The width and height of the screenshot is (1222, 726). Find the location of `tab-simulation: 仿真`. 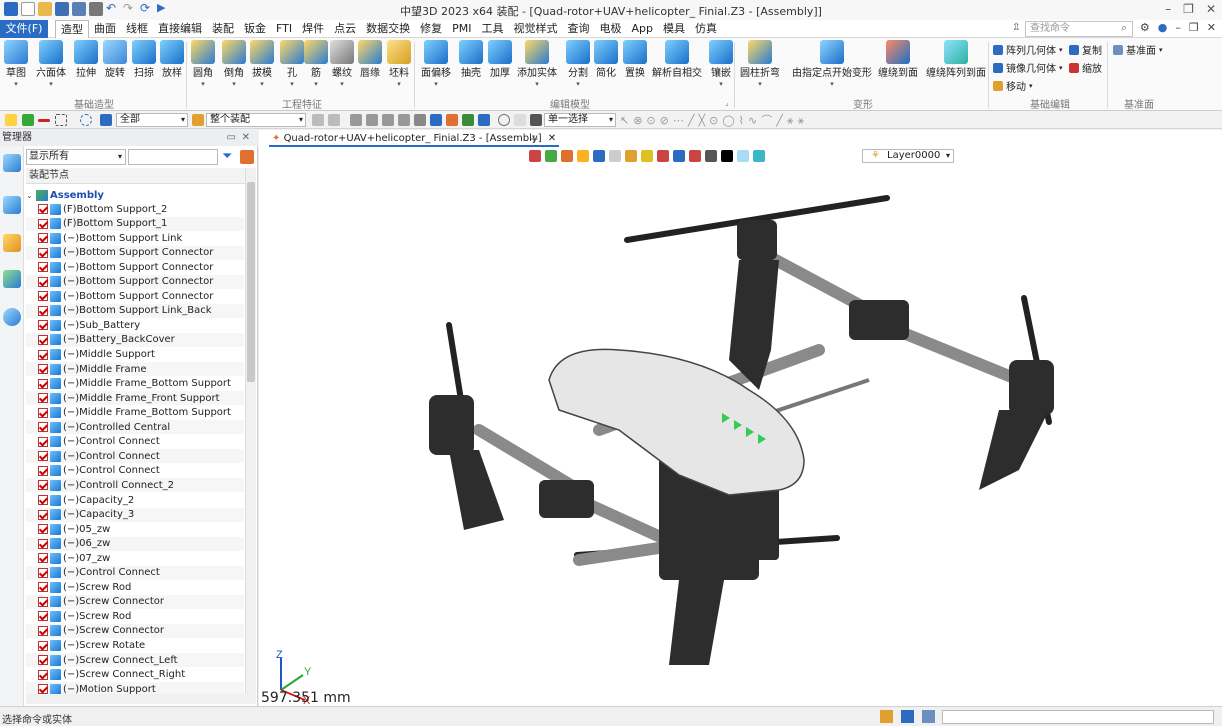

tab-simulation: 仿真 is located at coordinates (706, 29).